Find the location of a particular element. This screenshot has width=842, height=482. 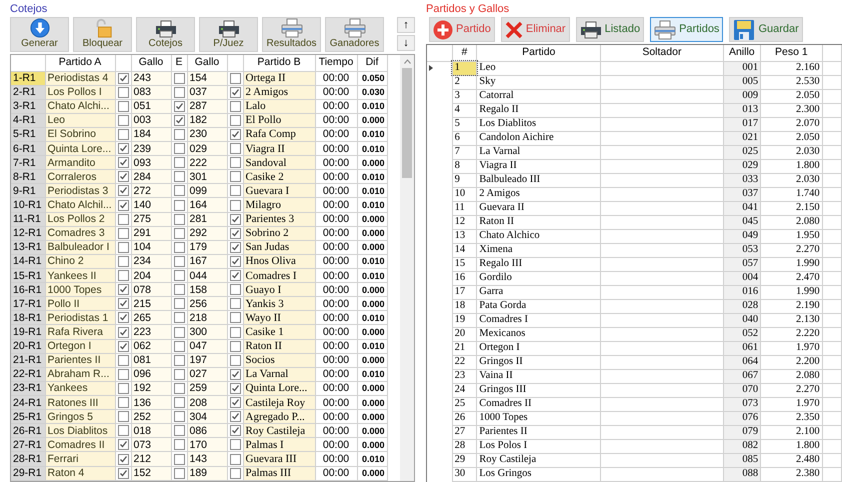

row-header: 8-R1 is located at coordinates (28, 177).